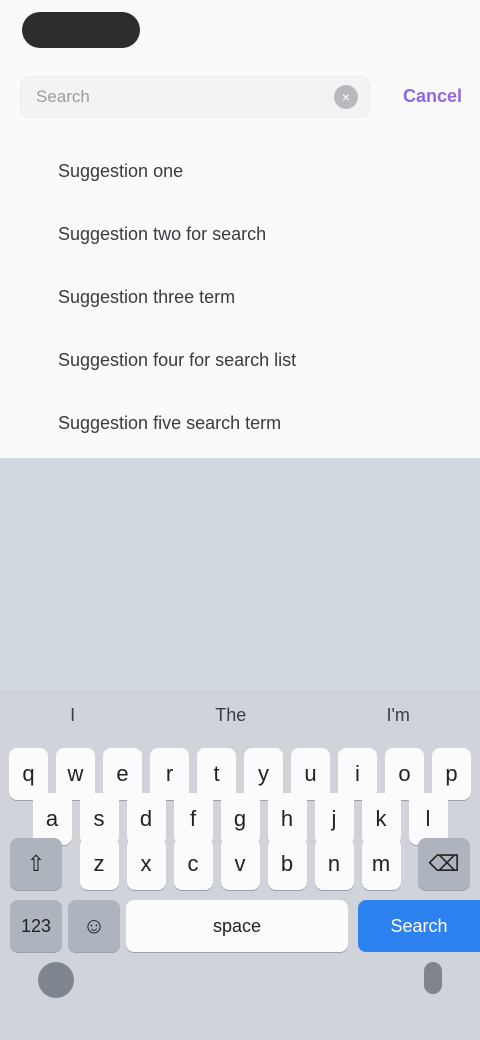 The height and width of the screenshot is (1040, 480). Describe the element at coordinates (240, 360) in the screenshot. I see `list-item: Suggestion four for search list` at that location.